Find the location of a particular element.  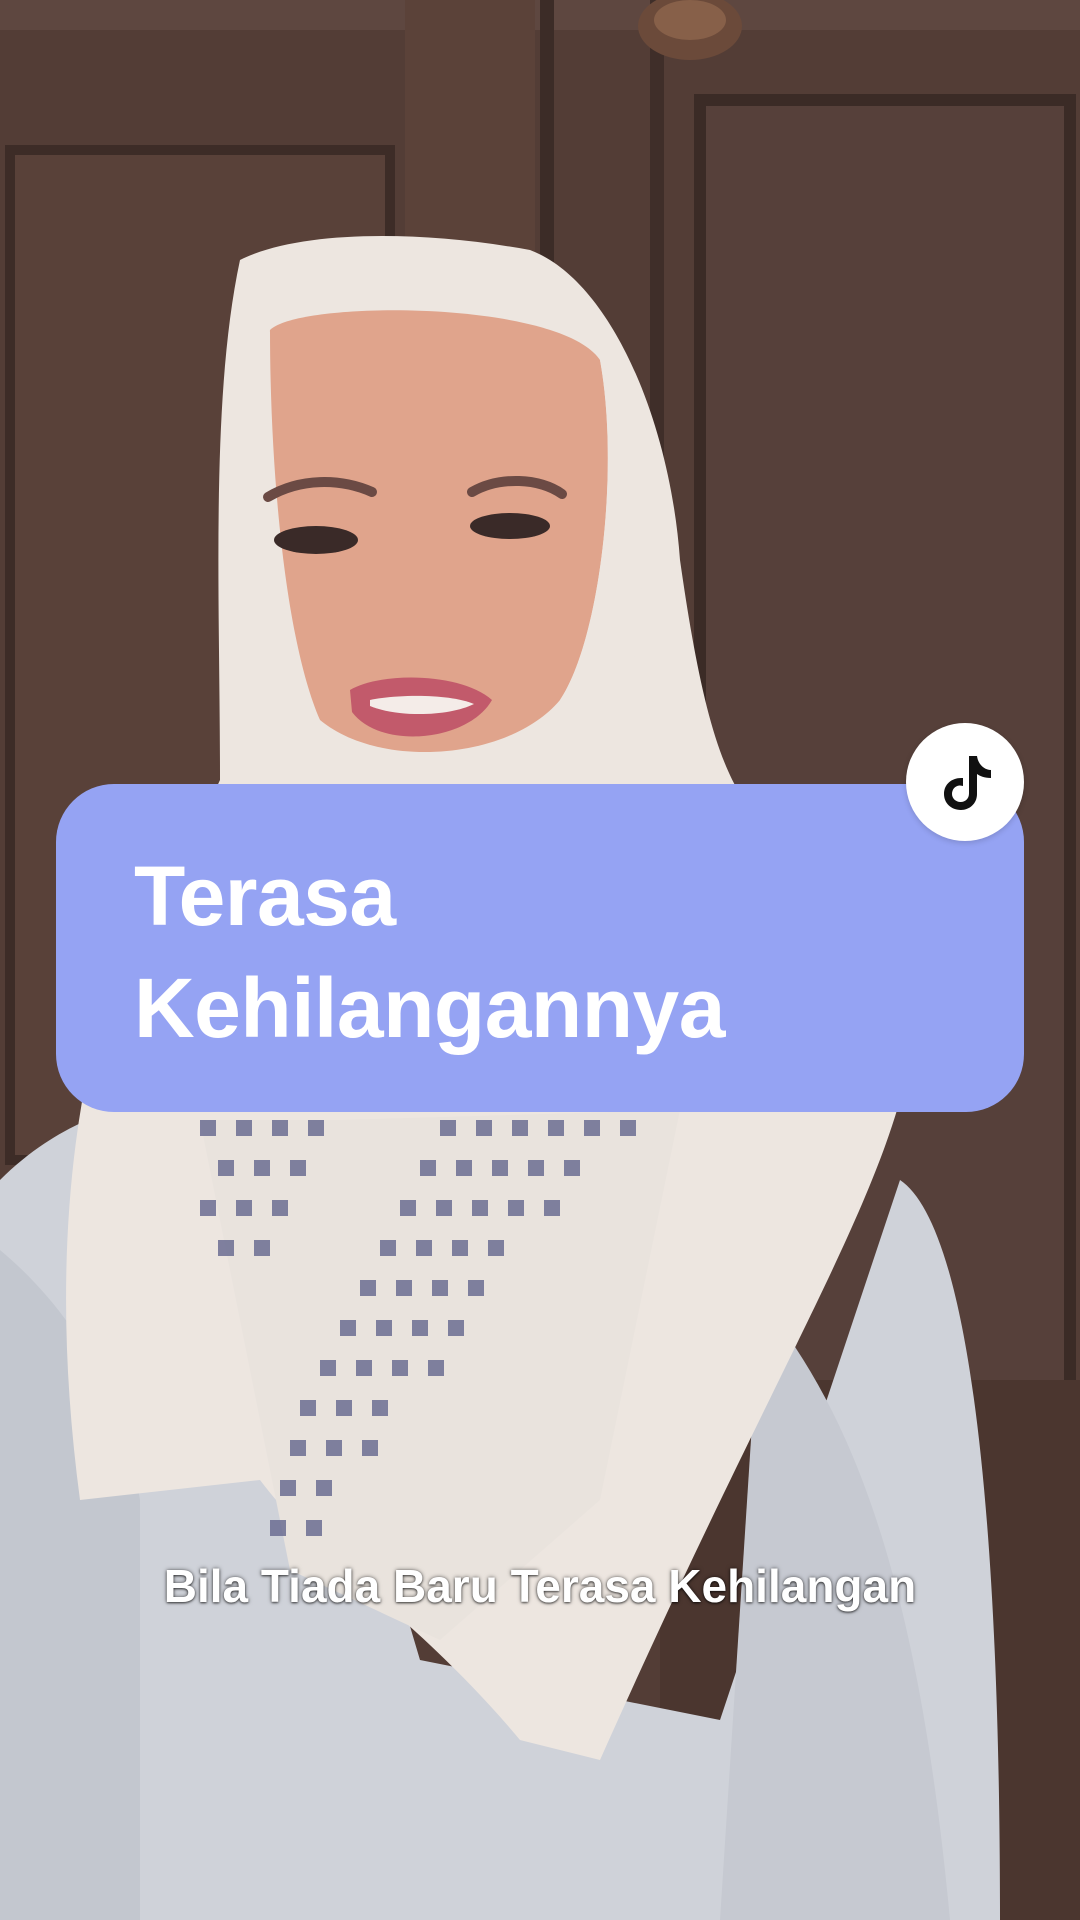

subtitle-caption: Bila Tiada Baru Terasa Kehilangan is located at coordinates (540, 1586).